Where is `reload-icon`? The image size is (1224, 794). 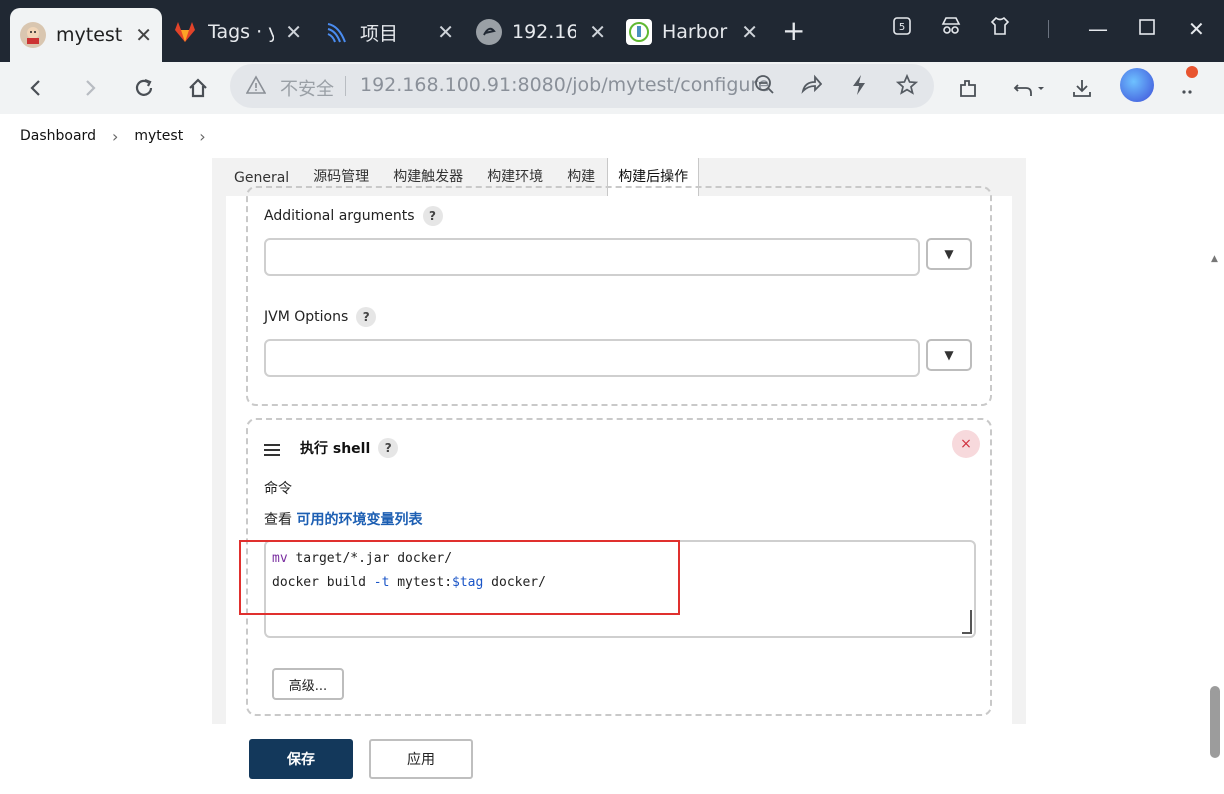
reload-icon is located at coordinates (144, 88).